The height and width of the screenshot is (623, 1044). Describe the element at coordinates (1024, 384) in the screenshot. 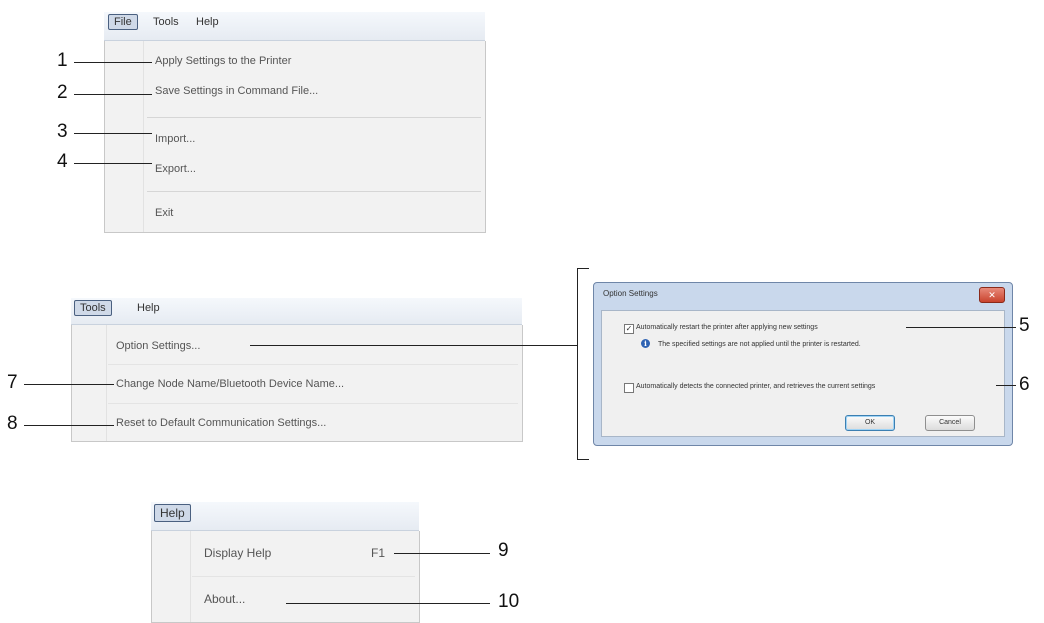

I see `callout-number: 6` at that location.